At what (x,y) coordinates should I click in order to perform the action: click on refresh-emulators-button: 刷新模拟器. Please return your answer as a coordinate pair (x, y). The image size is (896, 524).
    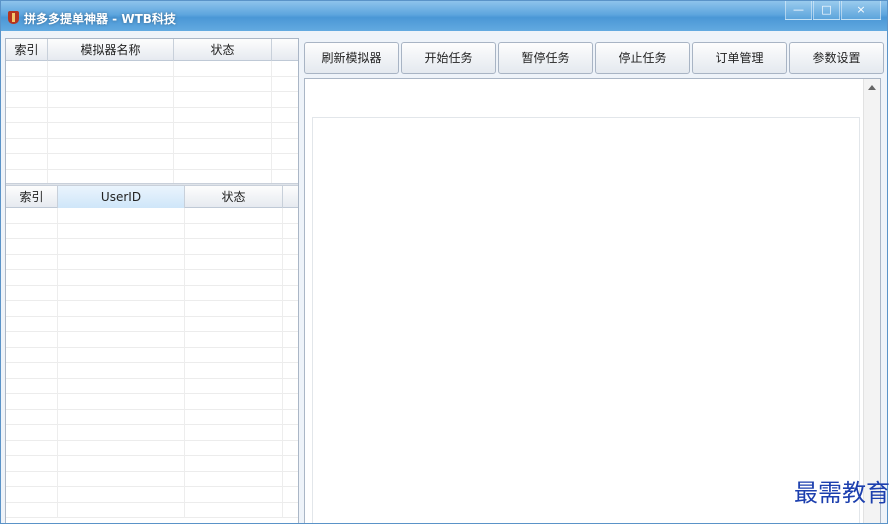
    Looking at the image, I should click on (351, 58).